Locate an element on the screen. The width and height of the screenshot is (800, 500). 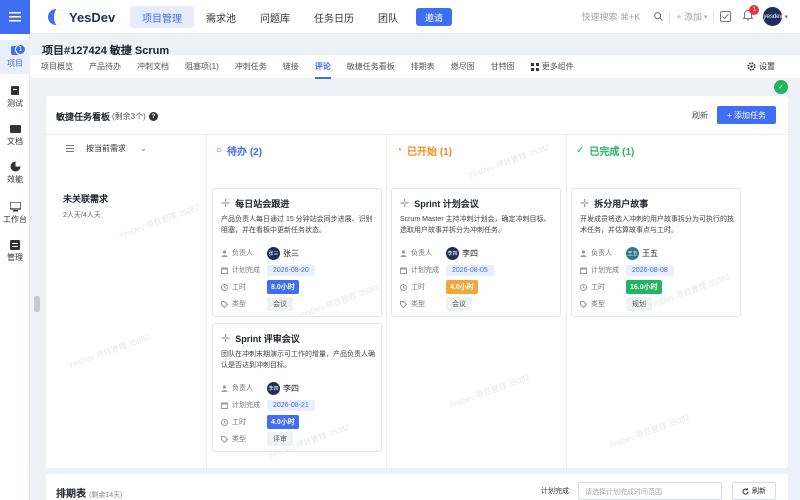
tab-overview: 项目概览 is located at coordinates (57, 67).